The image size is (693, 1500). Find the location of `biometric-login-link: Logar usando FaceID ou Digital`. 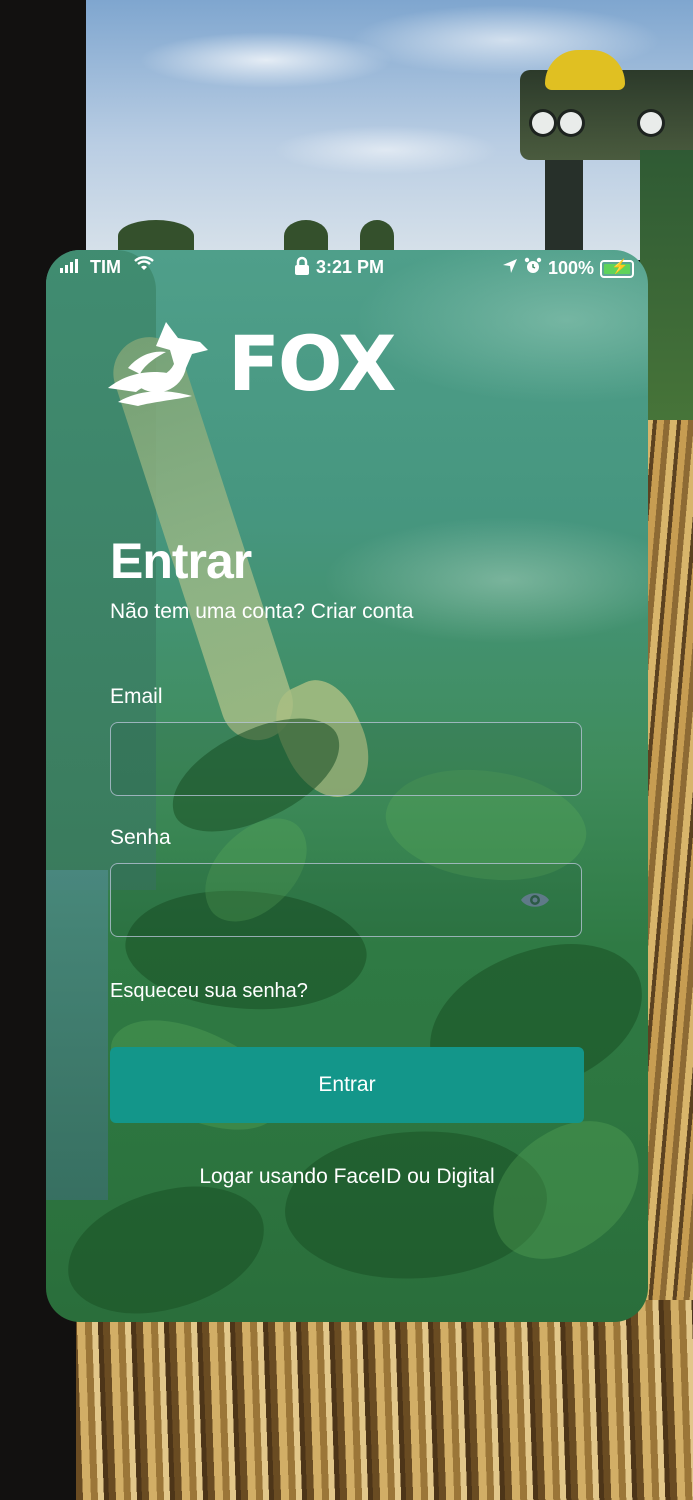

biometric-login-link: Logar usando FaceID ou Digital is located at coordinates (347, 1177).